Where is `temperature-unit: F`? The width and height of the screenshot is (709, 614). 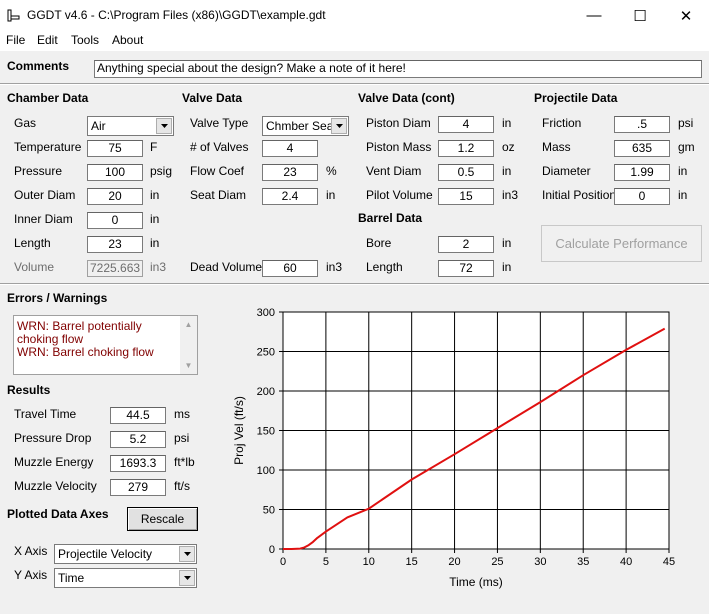 temperature-unit: F is located at coordinates (154, 147).